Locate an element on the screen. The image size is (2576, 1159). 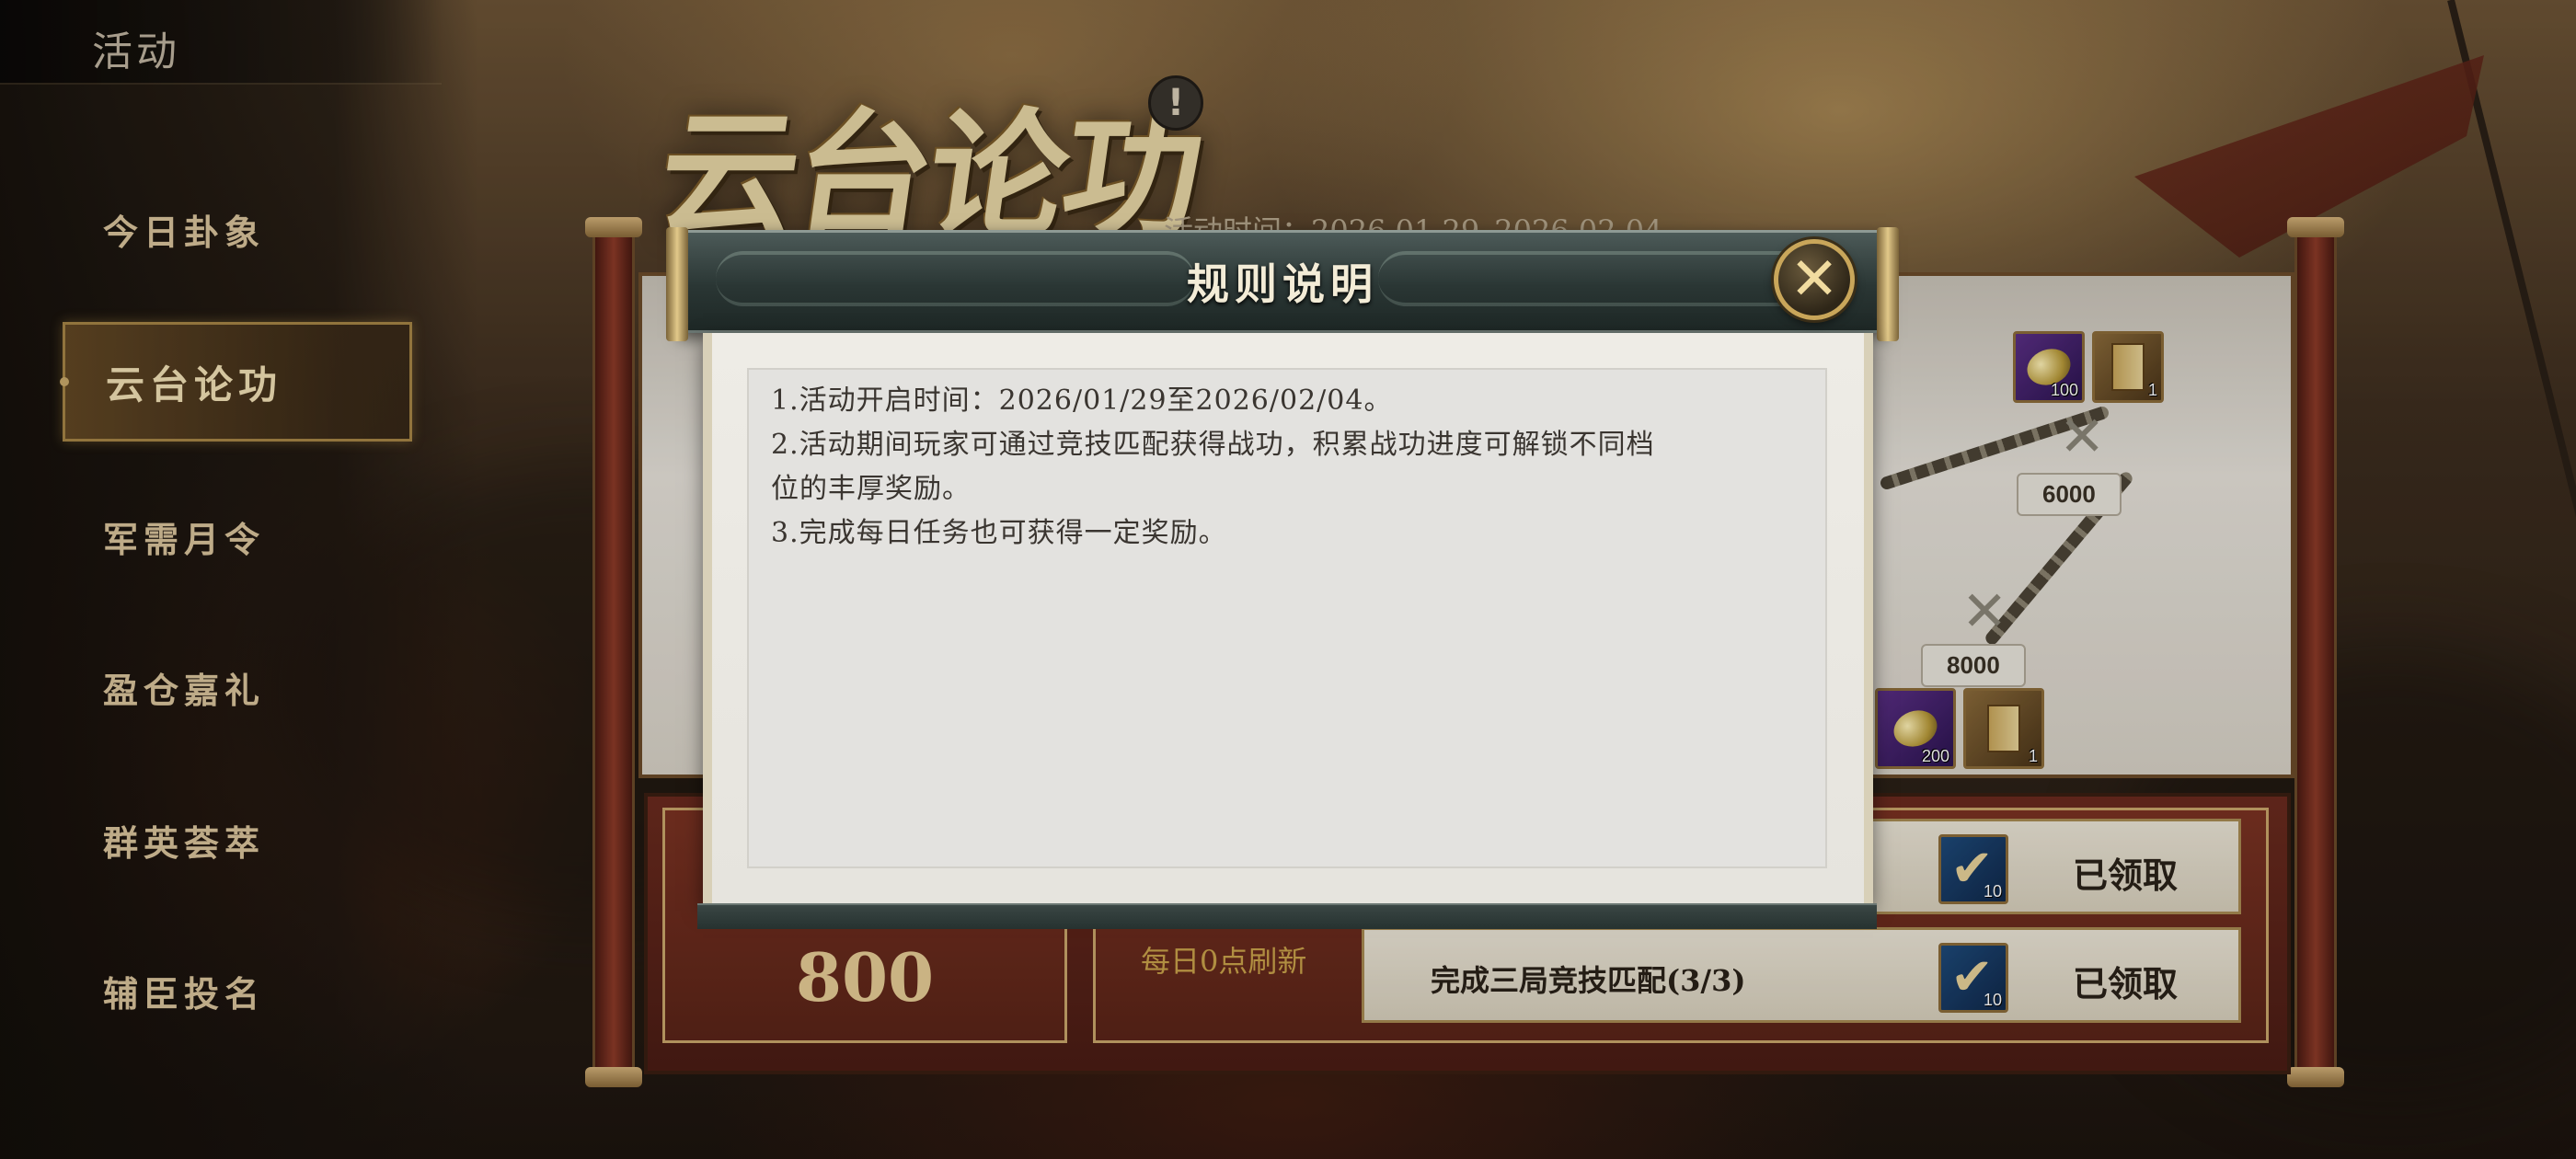
sidebar-item-label: 辅臣投名 is located at coordinates (184, 993).